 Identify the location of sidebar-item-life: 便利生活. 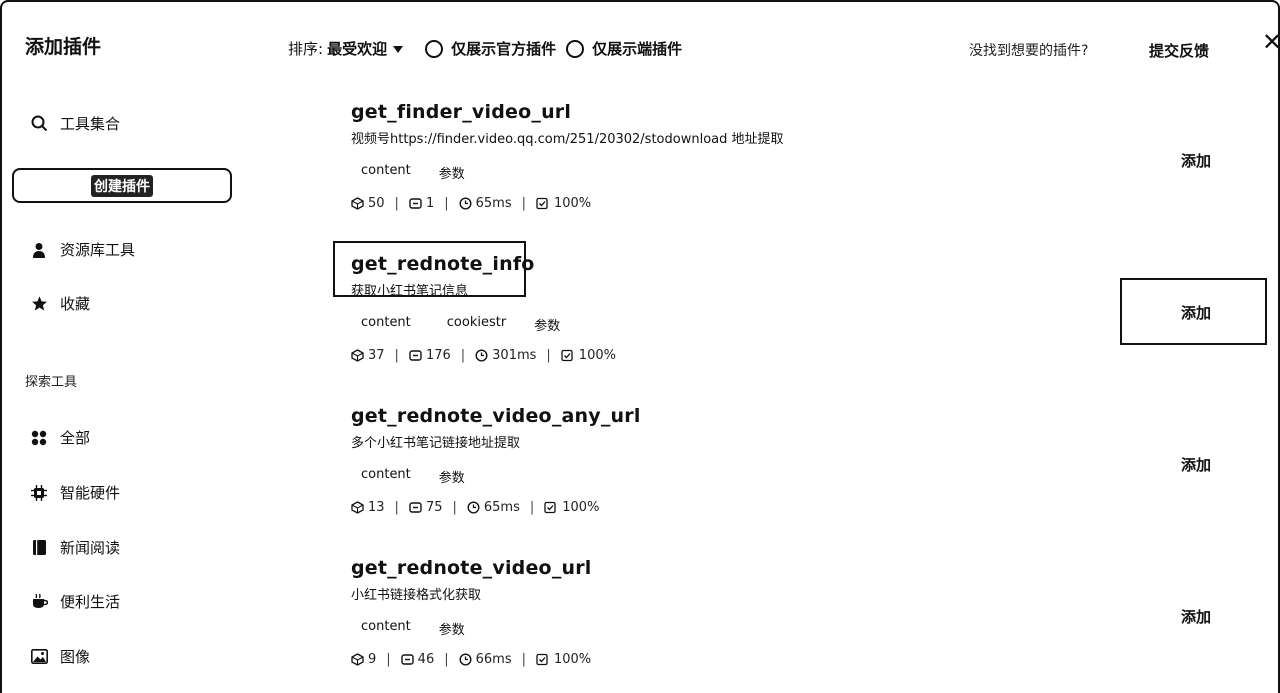
(75, 601).